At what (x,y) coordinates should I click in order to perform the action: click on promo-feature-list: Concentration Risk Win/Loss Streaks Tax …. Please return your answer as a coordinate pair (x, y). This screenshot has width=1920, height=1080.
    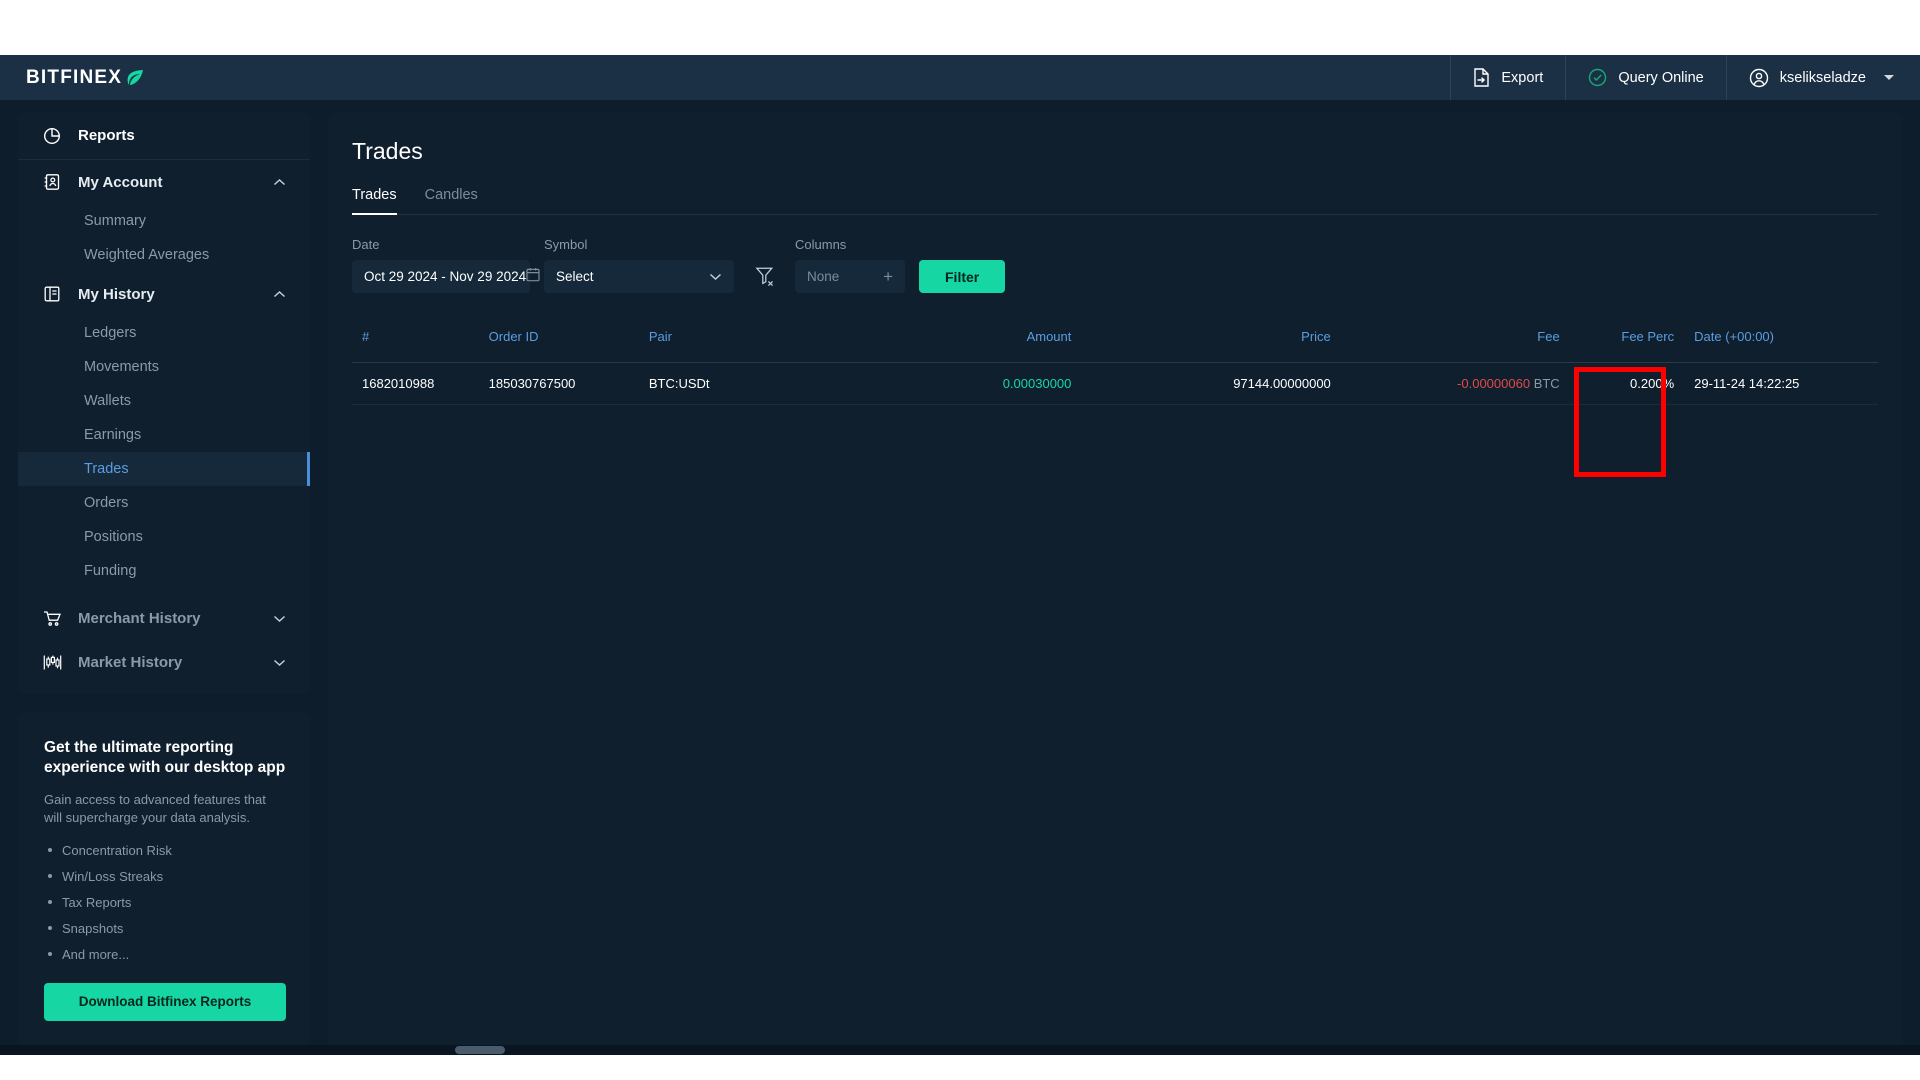
    Looking at the image, I should click on (165, 902).